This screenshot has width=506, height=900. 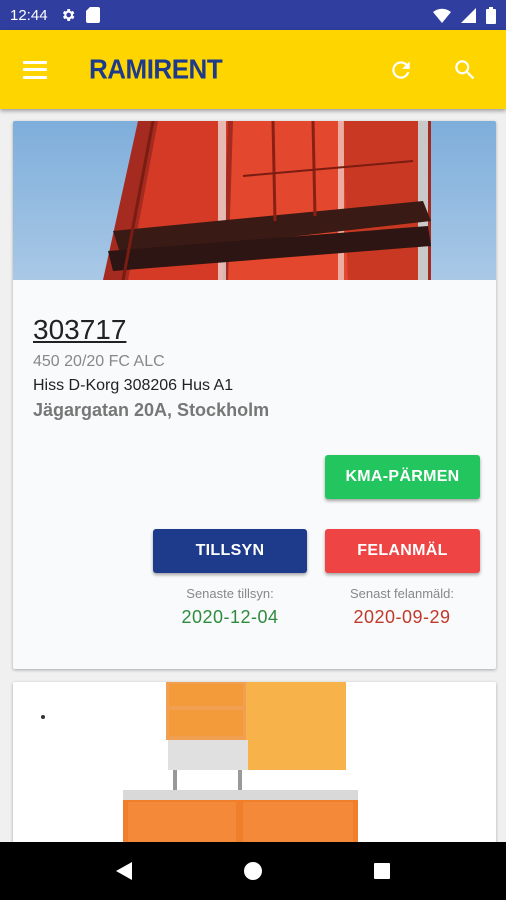 I want to click on tillsyn-date: 2020-12-04, so click(x=230, y=617).